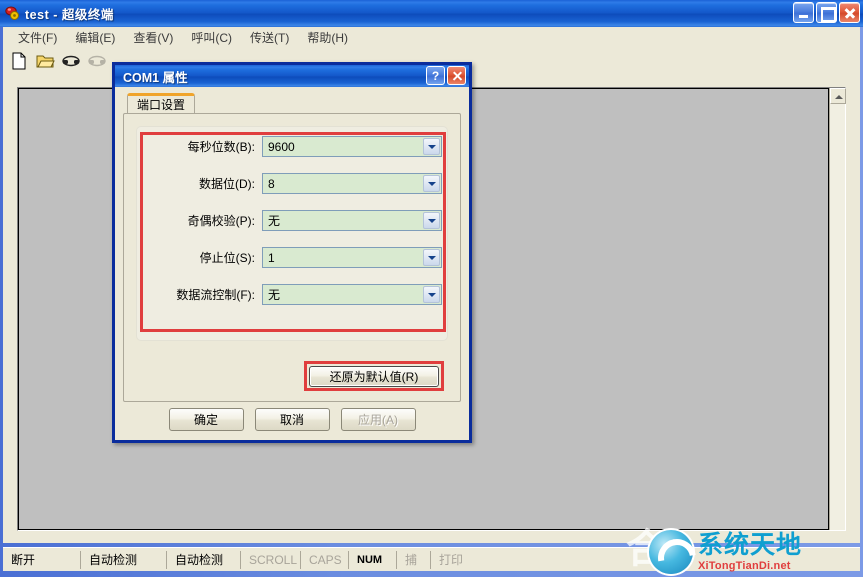  What do you see at coordinates (227, 258) in the screenshot?
I see `label-stop-bits: 停止位(S):` at bounding box center [227, 258].